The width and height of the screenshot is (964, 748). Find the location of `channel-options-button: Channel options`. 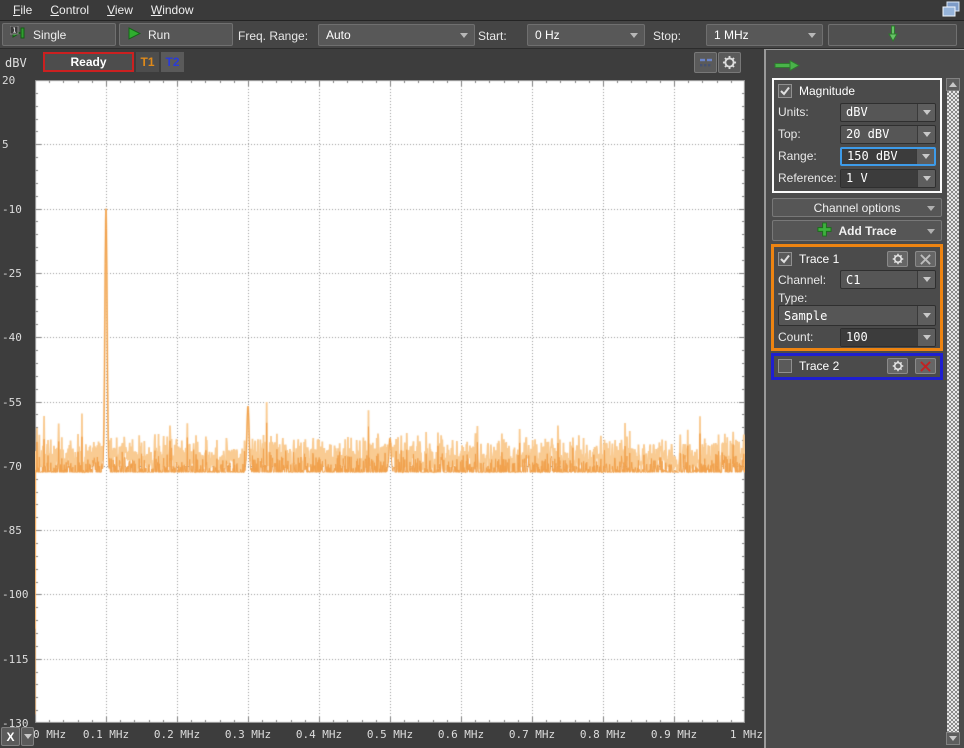

channel-options-button: Channel options is located at coordinates (857, 207).